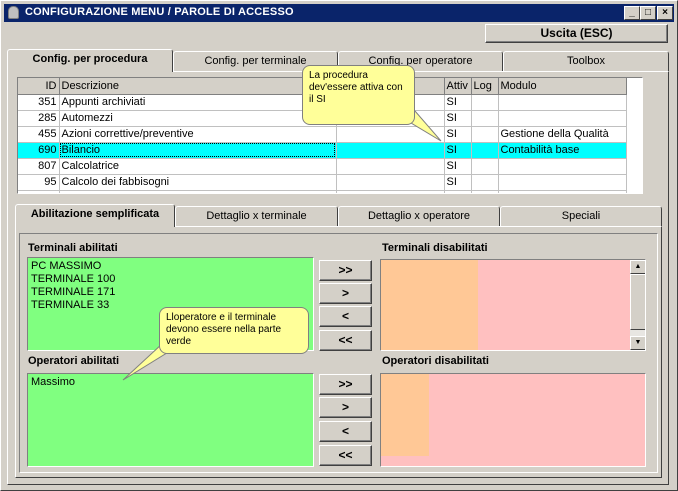  I want to click on scroll-up-icon: ▲, so click(637, 267).